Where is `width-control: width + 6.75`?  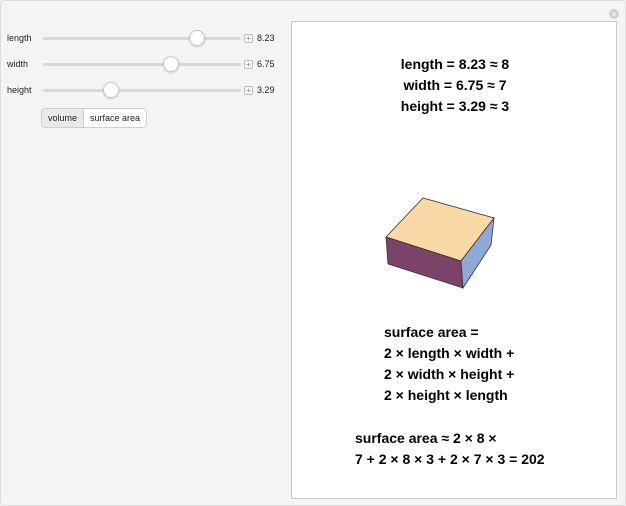 width-control: width + 6.75 is located at coordinates (141, 64).